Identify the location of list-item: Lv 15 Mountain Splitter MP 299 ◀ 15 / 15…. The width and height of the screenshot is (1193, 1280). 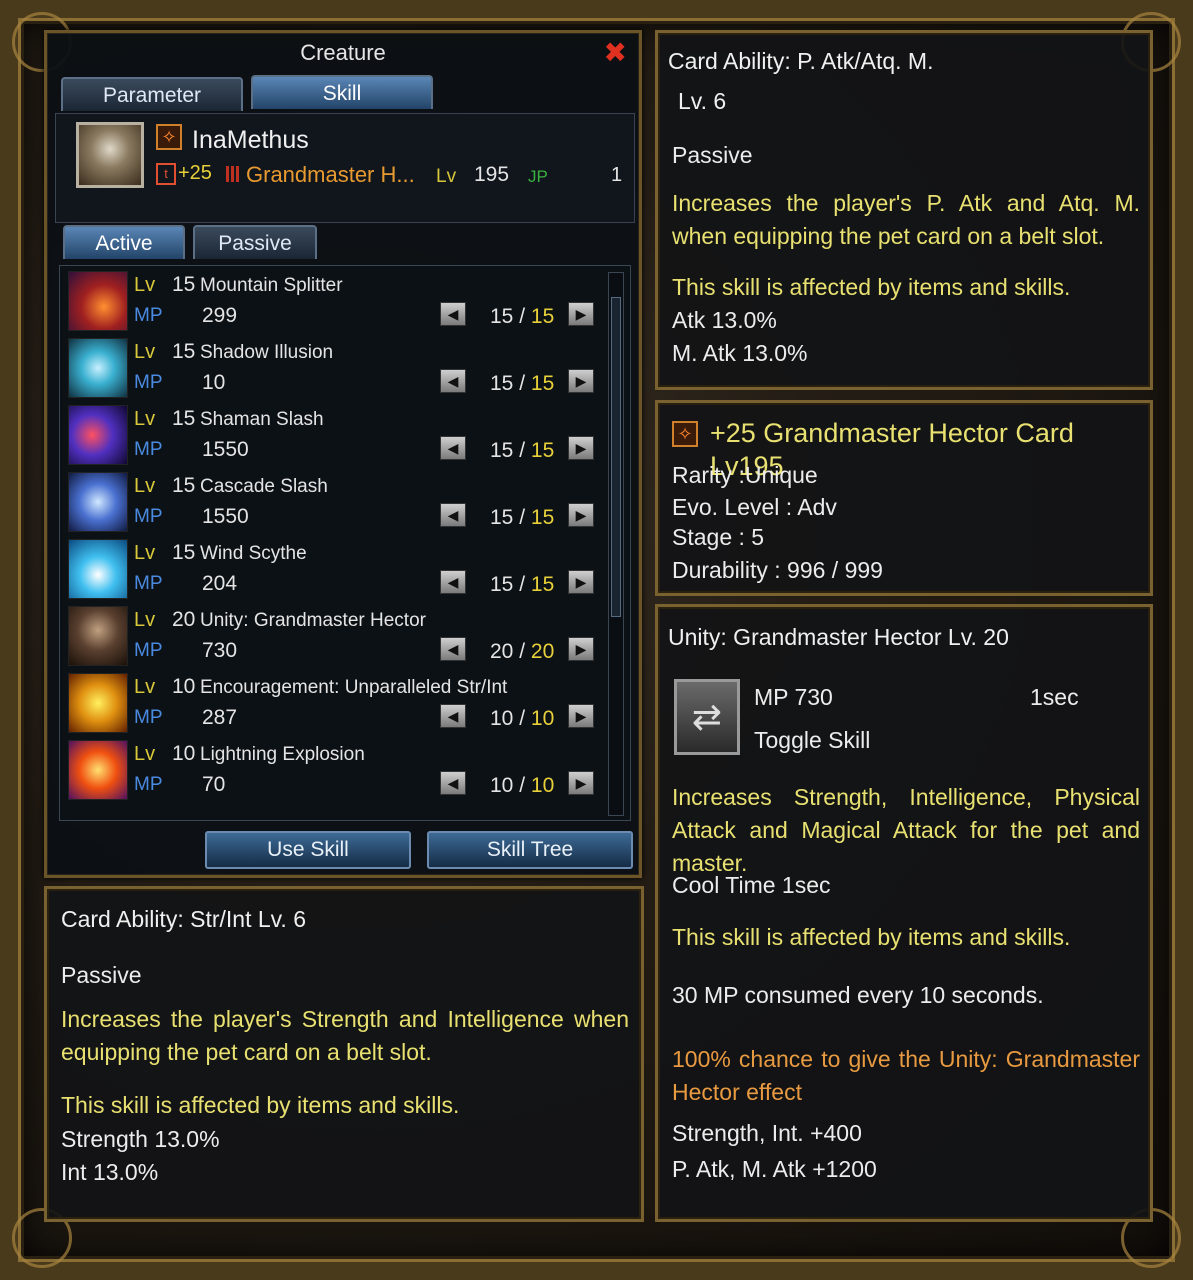
(332, 301).